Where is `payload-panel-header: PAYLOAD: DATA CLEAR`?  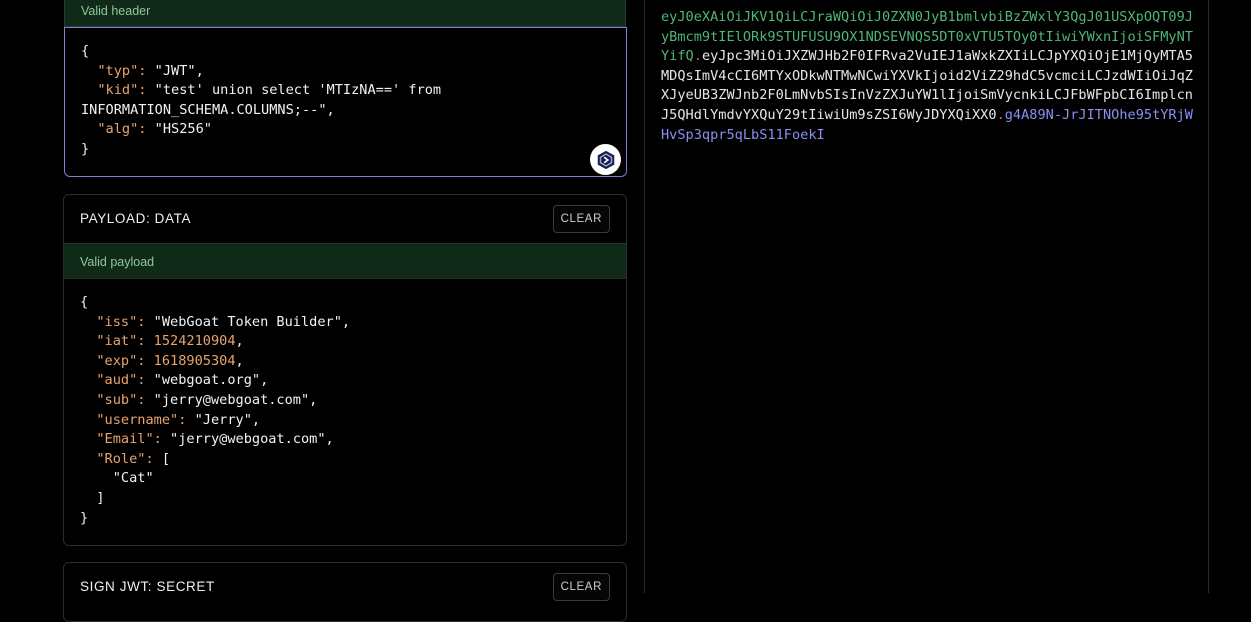
payload-panel-header: PAYLOAD: DATA CLEAR is located at coordinates (345, 219).